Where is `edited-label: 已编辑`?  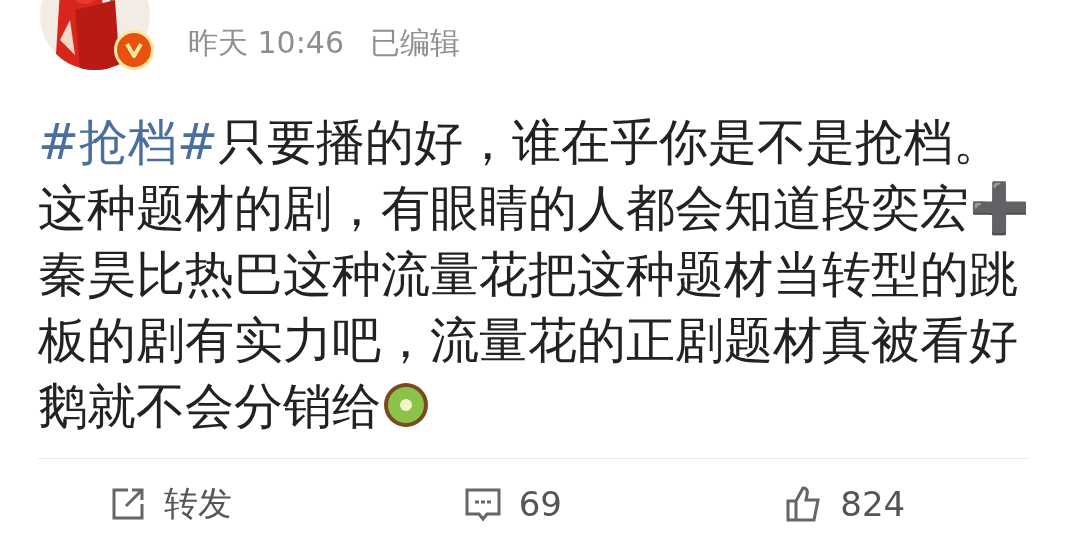
edited-label: 已编辑 is located at coordinates (415, 43).